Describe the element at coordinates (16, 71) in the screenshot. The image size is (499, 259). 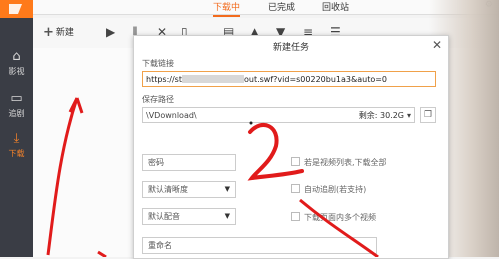
I see `sidebar-item-label: 影视` at that location.